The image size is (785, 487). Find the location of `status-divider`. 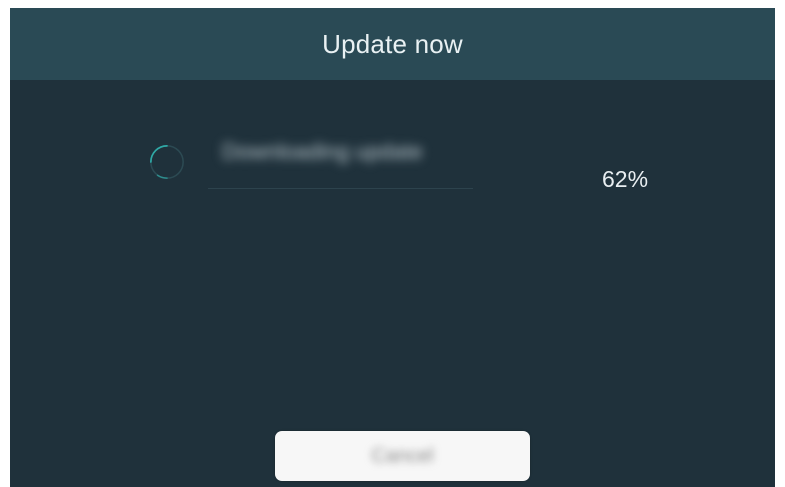

status-divider is located at coordinates (340, 188).